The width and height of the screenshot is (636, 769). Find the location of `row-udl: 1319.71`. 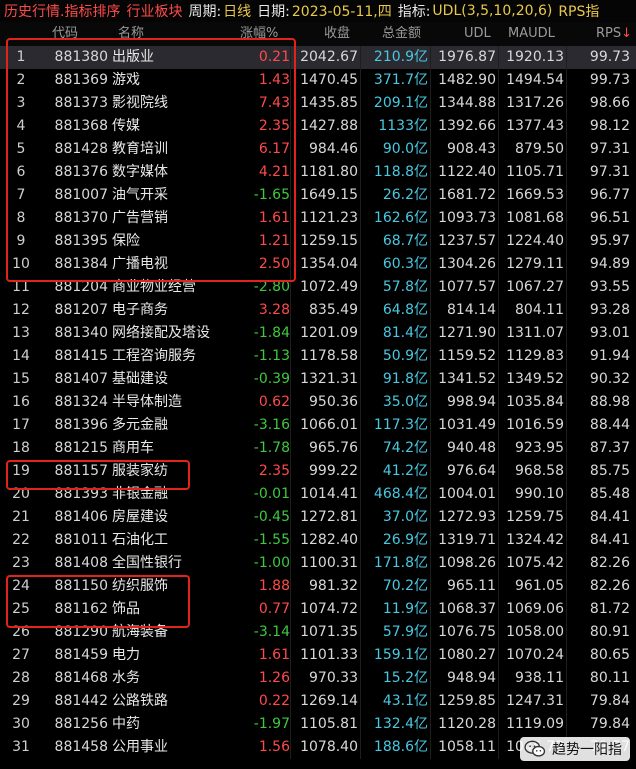

row-udl: 1319.71 is located at coordinates (467, 540).